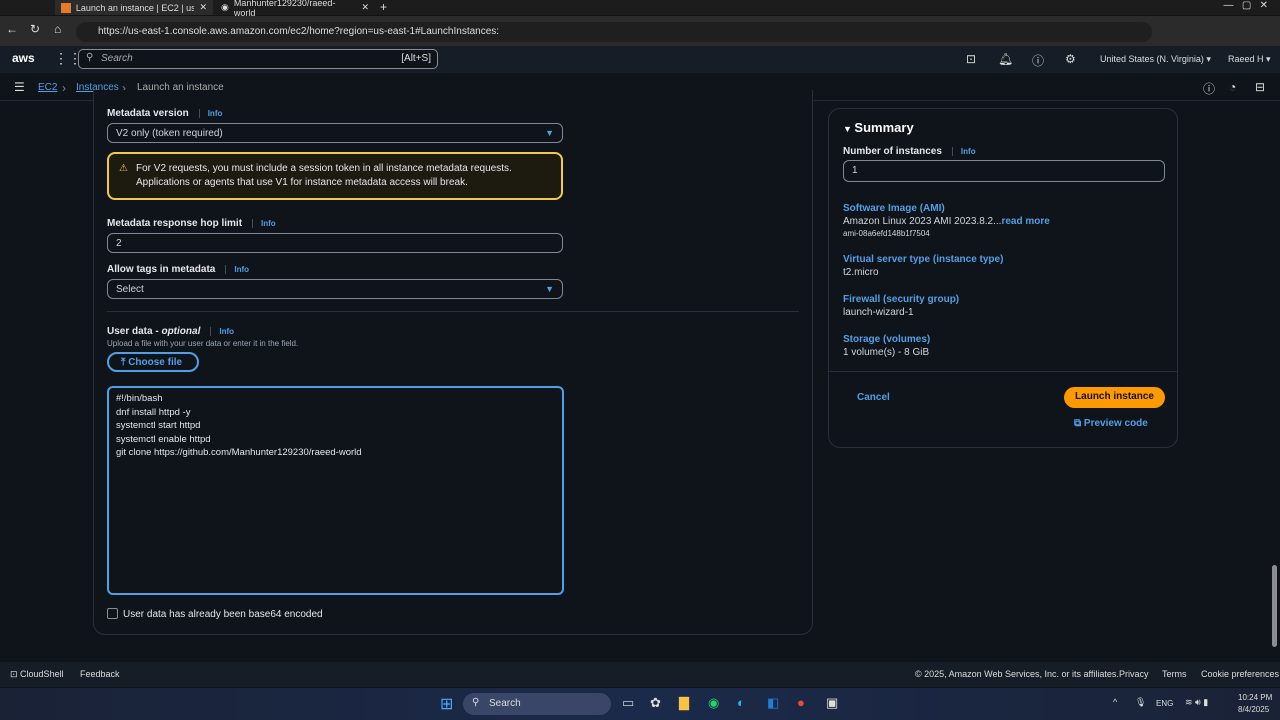 The width and height of the screenshot is (1280, 720). Describe the element at coordinates (684, 703) in the screenshot. I see `file-explorer-icon: ▇` at that location.